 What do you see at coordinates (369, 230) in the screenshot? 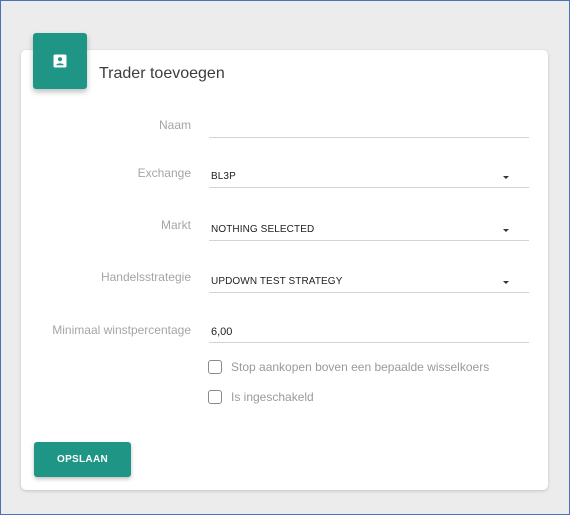
I see `market-select: NOTHING SELECTED` at bounding box center [369, 230].